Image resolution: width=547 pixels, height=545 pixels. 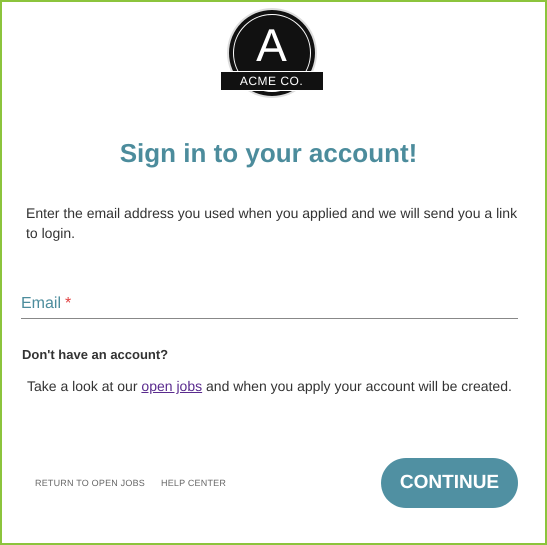 What do you see at coordinates (268, 153) in the screenshot?
I see `page-heading: Sign in to your account!` at bounding box center [268, 153].